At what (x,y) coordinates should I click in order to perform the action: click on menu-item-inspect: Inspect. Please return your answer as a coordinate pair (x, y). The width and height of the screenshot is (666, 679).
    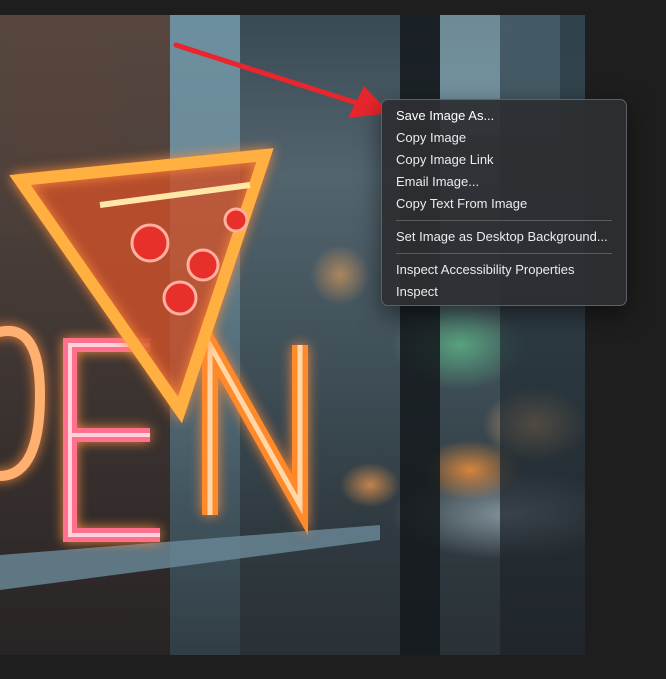
    Looking at the image, I should click on (504, 292).